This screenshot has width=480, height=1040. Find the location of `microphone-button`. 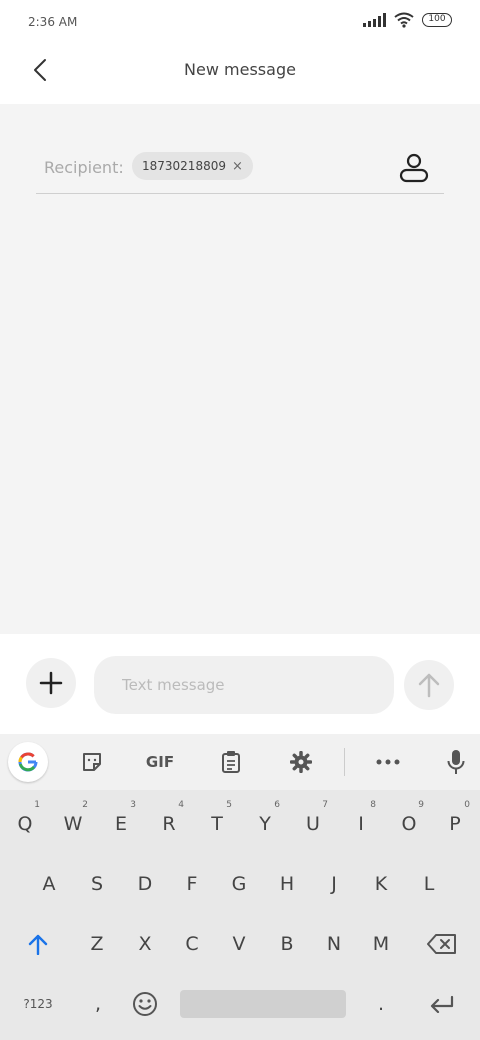

microphone-button is located at coordinates (456, 762).